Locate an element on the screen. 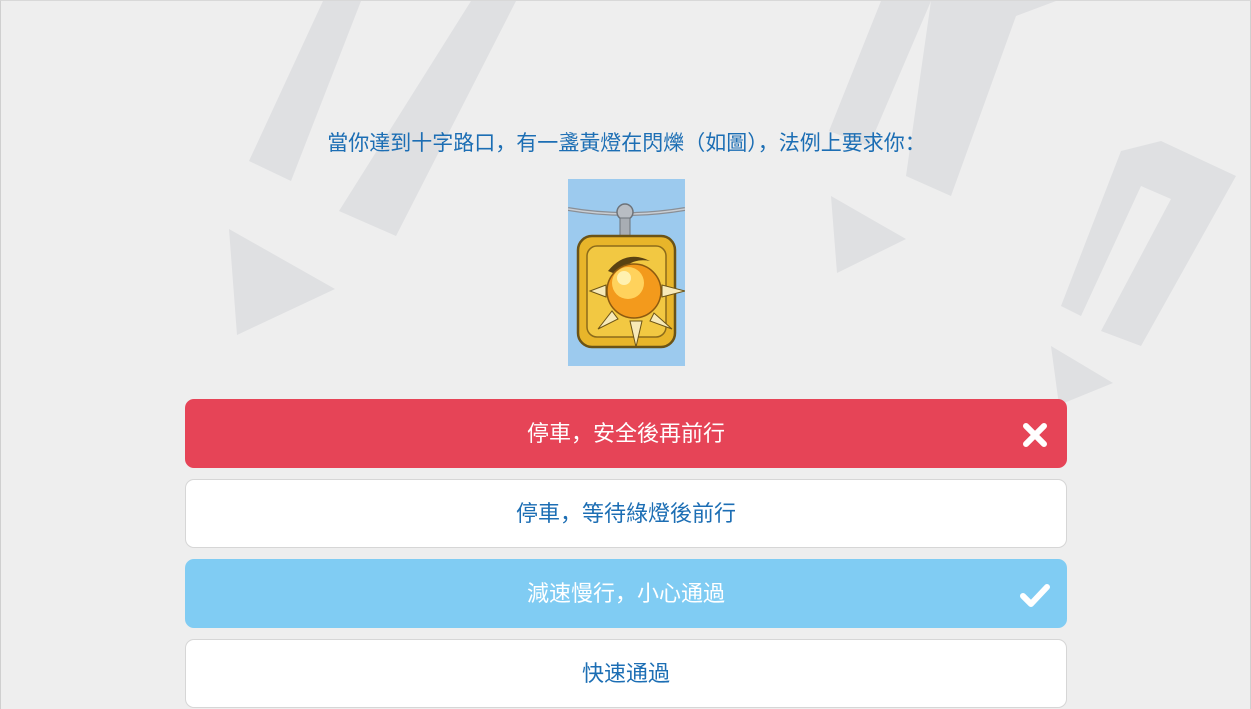 The image size is (1251, 709). answer-option-2: 停車，等待綠燈後前行 is located at coordinates (626, 513).